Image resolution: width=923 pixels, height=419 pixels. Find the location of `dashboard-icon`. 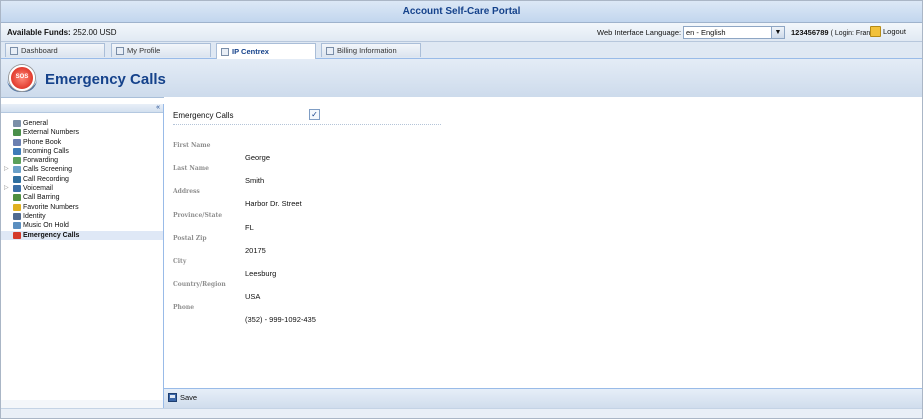

dashboard-icon is located at coordinates (14, 50).